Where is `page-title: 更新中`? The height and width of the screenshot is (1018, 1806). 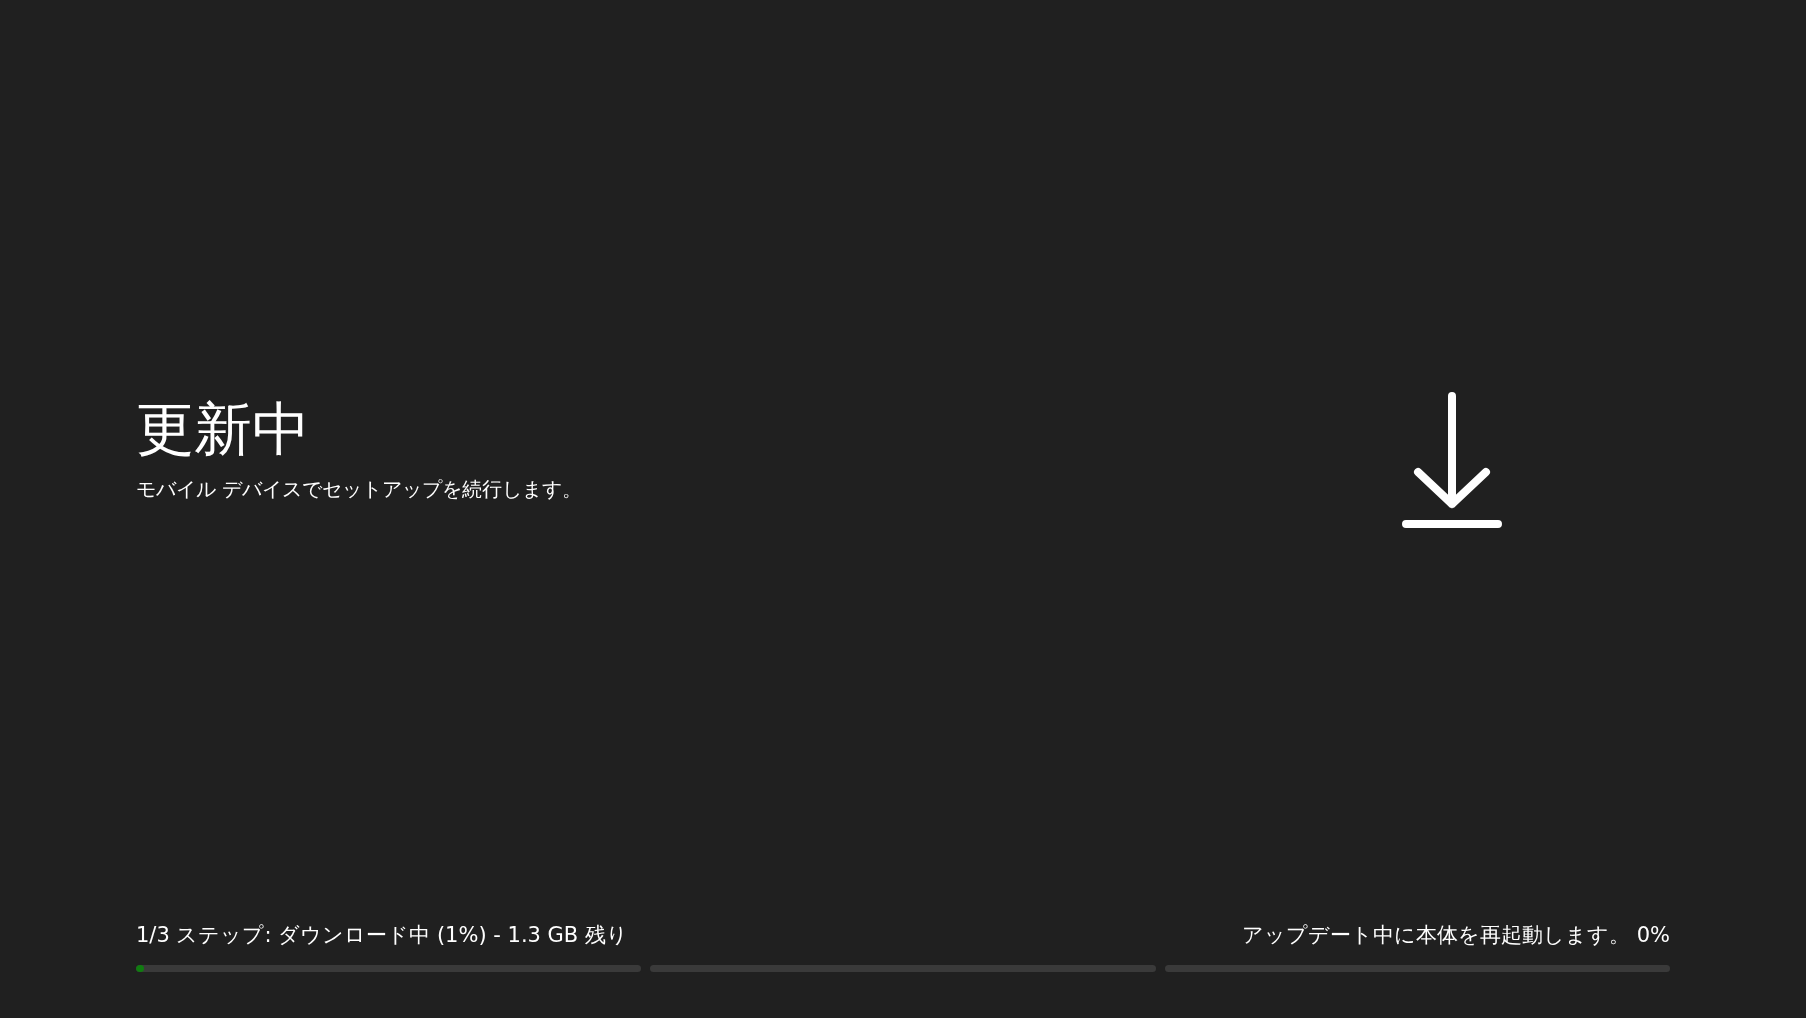
page-title: 更新中 is located at coordinates (223, 430).